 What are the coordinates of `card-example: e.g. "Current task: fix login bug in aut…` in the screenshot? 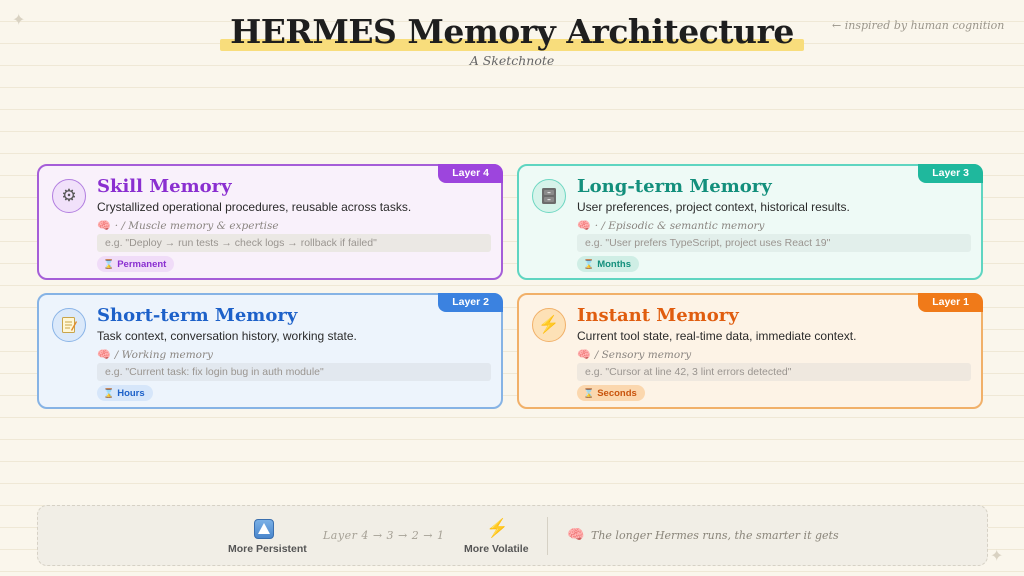 It's located at (294, 372).